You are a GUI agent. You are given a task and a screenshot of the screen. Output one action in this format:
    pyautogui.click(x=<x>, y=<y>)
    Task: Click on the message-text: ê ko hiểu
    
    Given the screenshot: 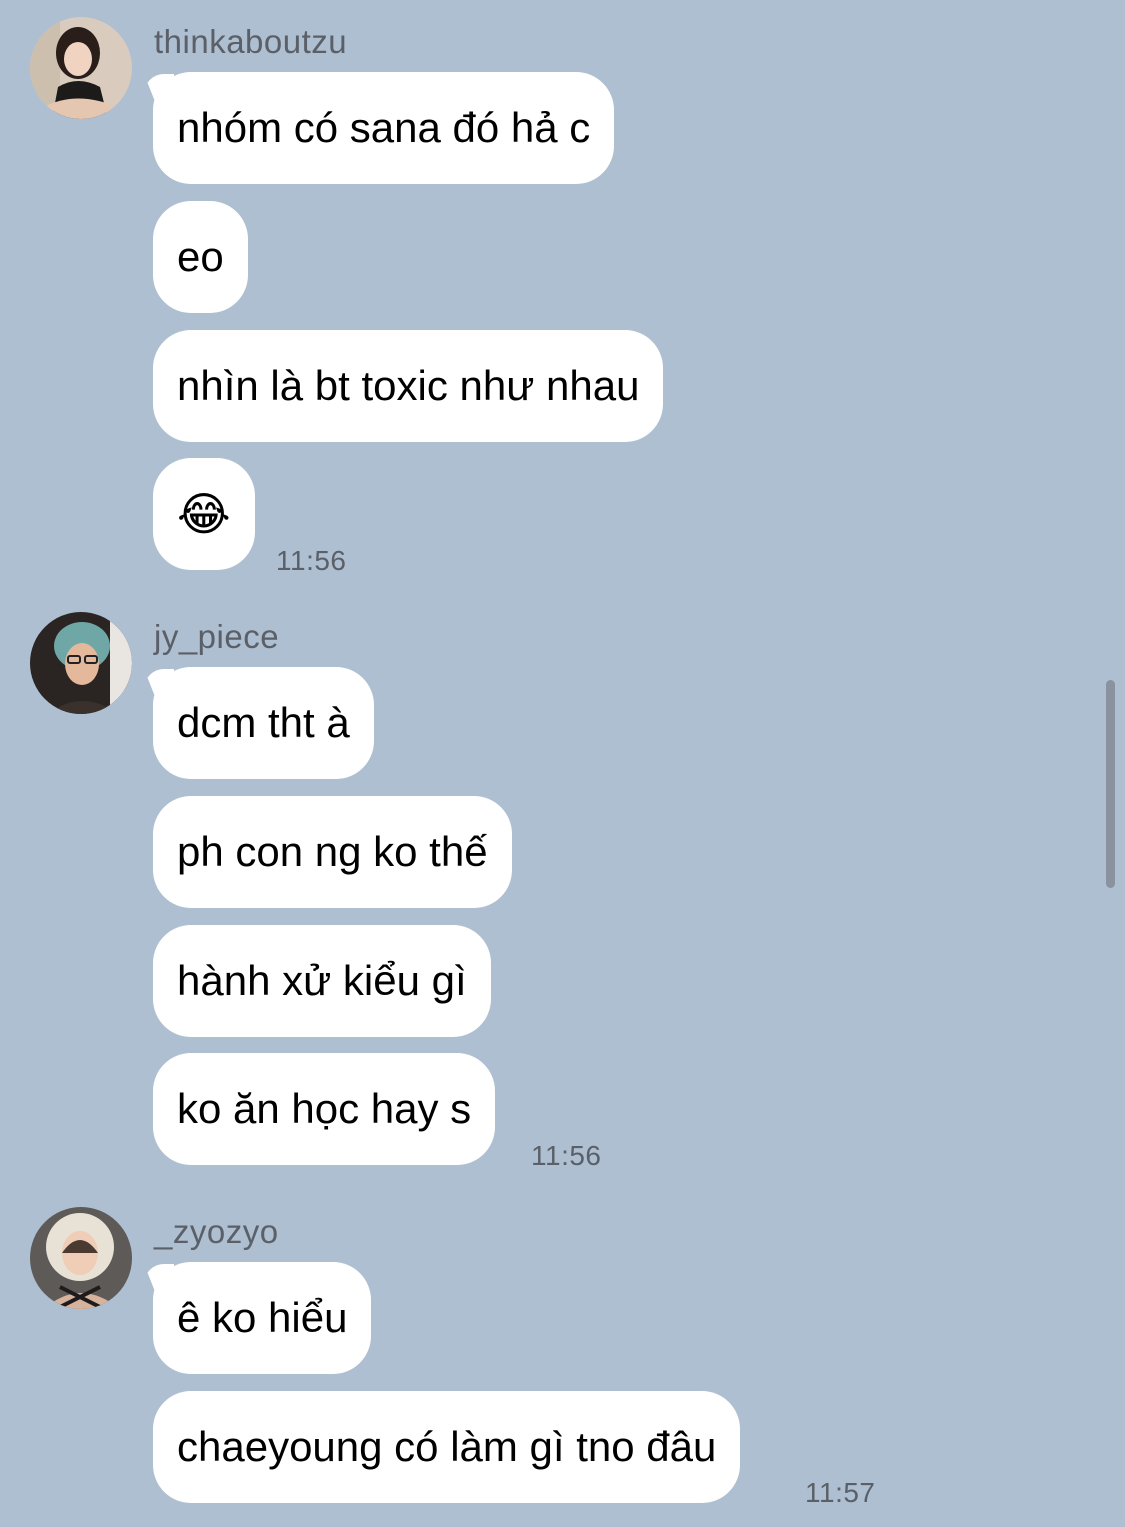 What is the action you would take?
    pyautogui.click(x=262, y=1317)
    